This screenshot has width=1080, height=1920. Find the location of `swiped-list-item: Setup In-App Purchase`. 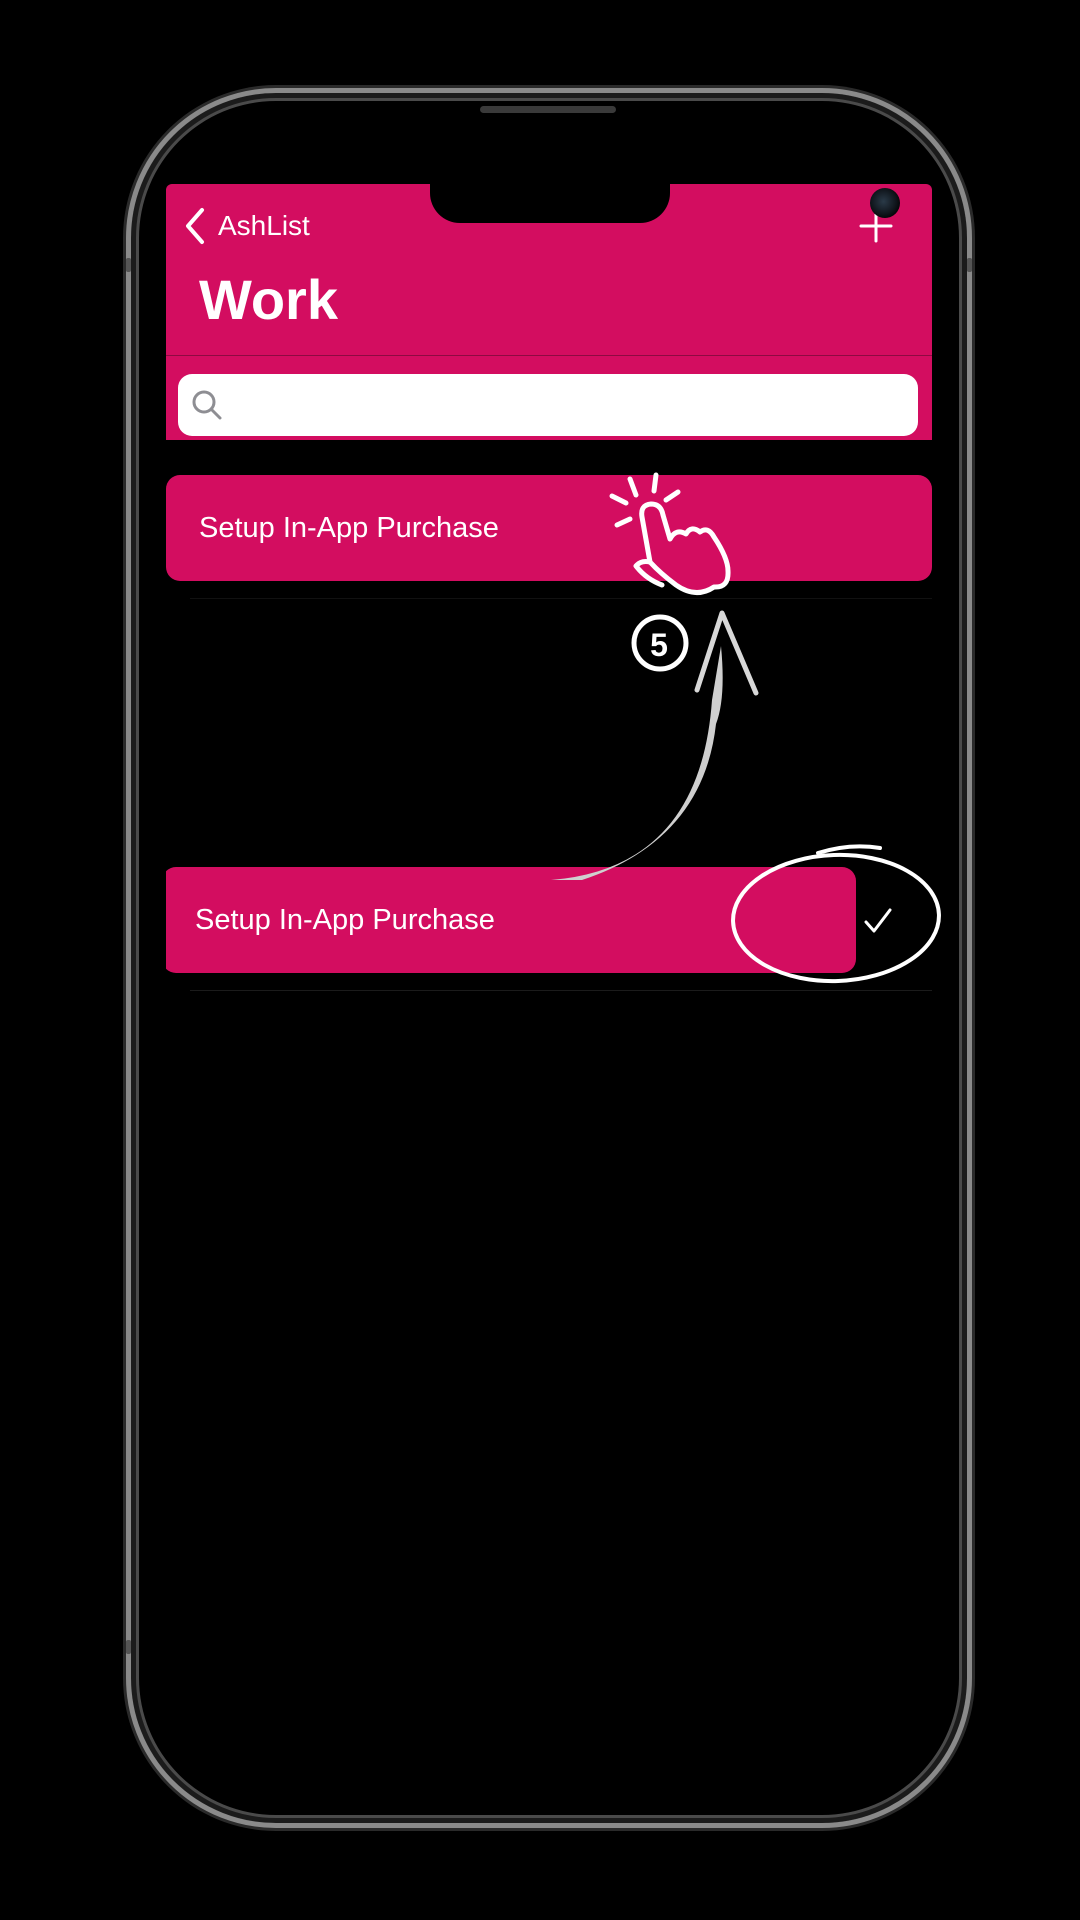

swiped-list-item: Setup In-App Purchase is located at coordinates (511, 920).